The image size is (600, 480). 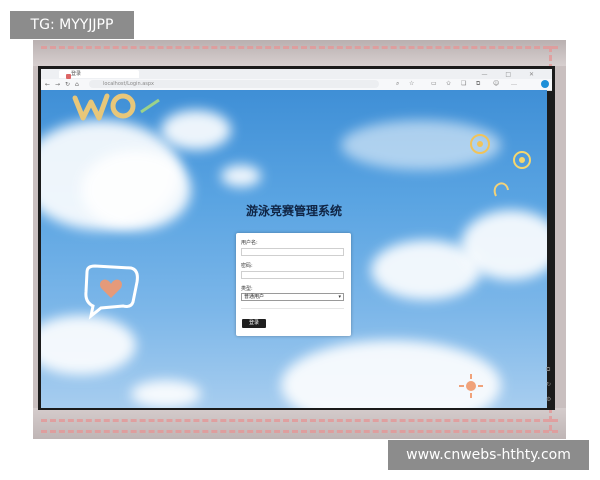 I want to click on sun-doodle-icon, so click(x=471, y=386).